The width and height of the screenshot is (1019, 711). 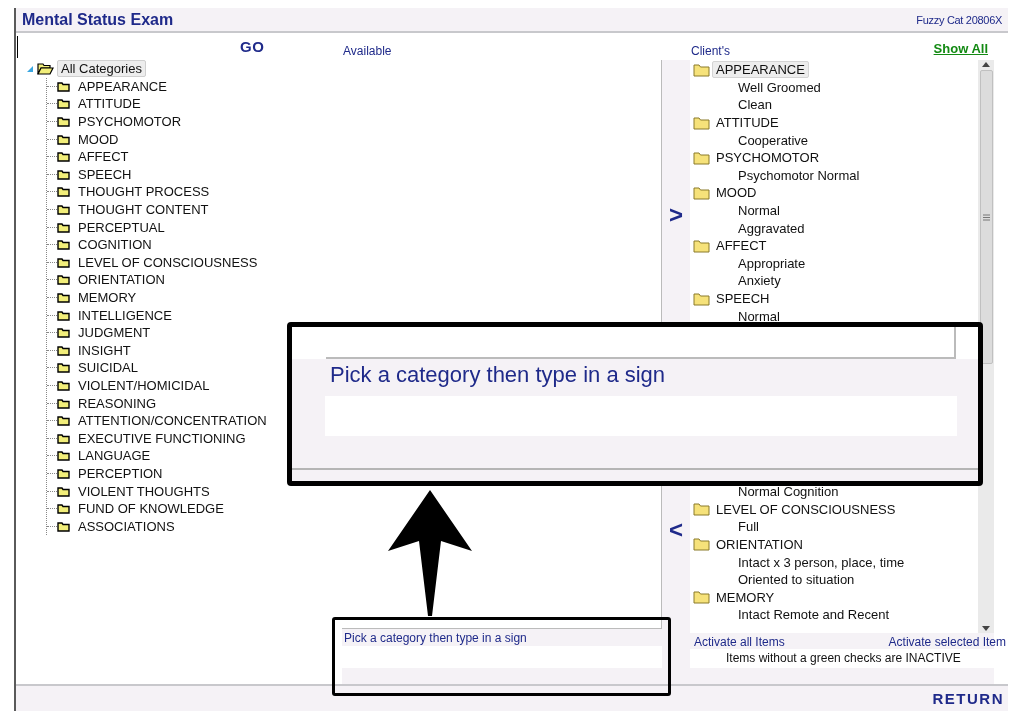 What do you see at coordinates (103, 157) in the screenshot?
I see `tree-item: AFFECT` at bounding box center [103, 157].